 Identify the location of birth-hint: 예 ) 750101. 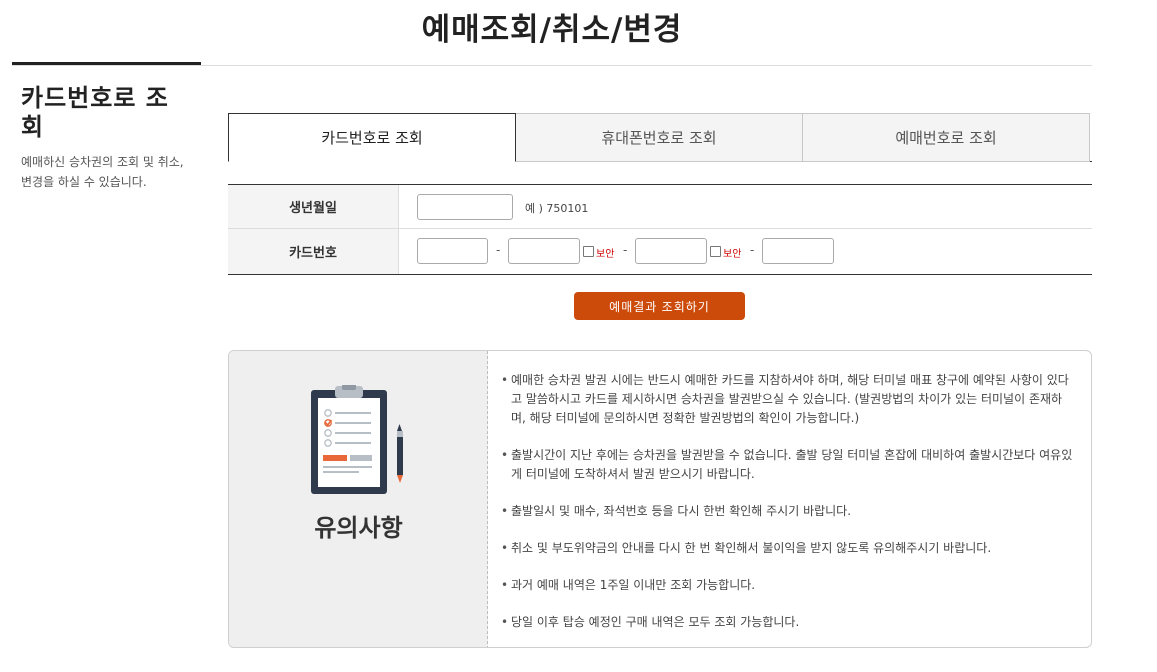
(557, 208).